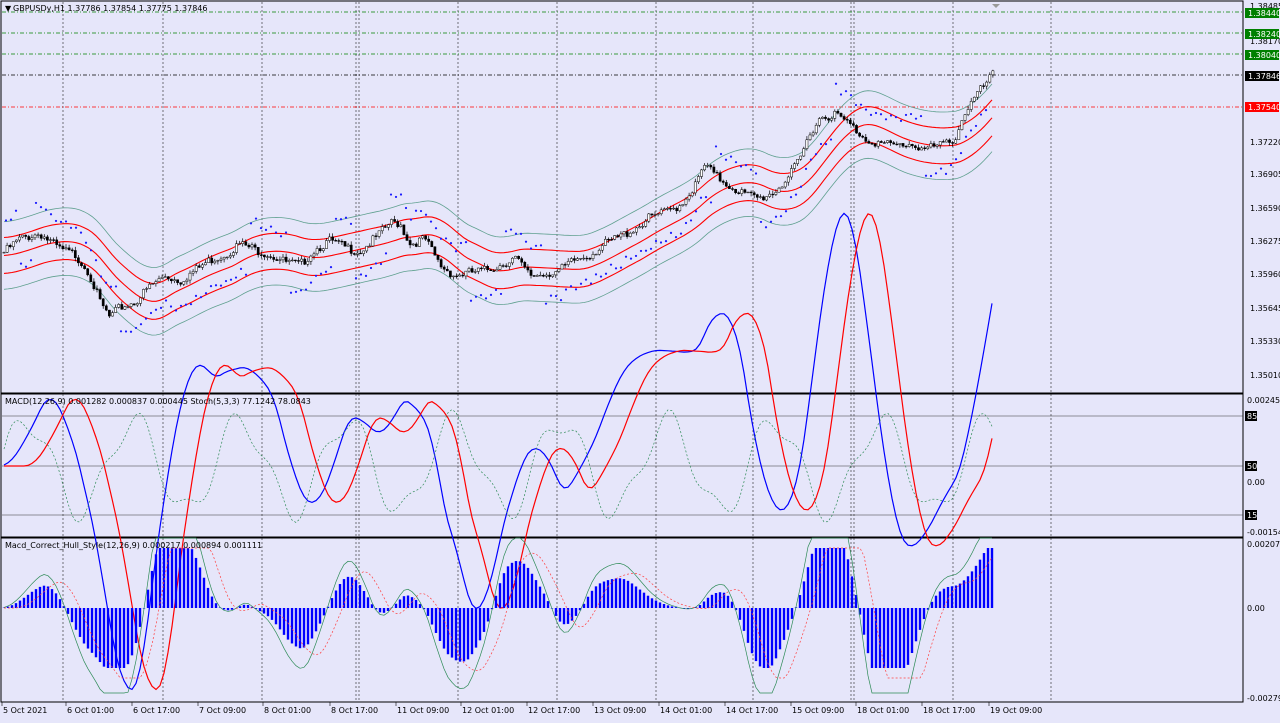  I want to click on axis-tick: -0.002793, so click(1263, 698).